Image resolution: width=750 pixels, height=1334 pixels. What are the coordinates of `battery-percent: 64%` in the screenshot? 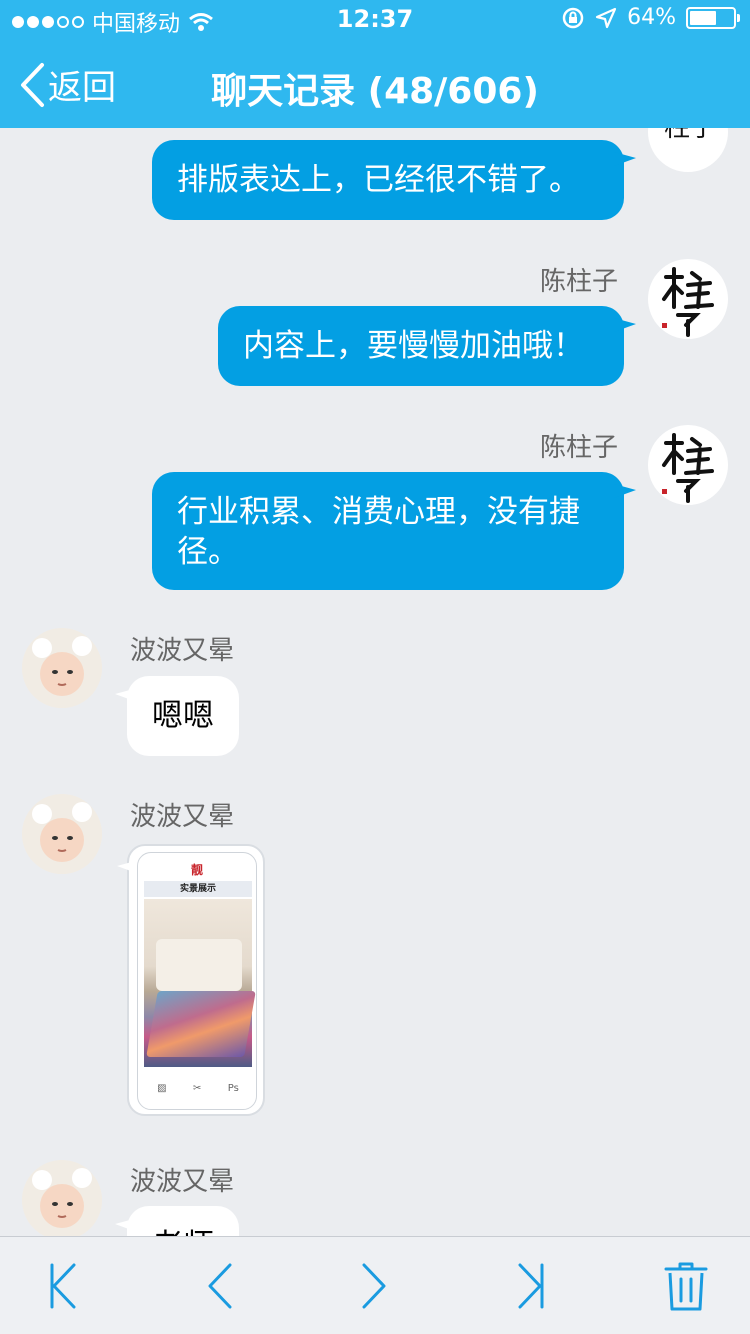 It's located at (651, 17).